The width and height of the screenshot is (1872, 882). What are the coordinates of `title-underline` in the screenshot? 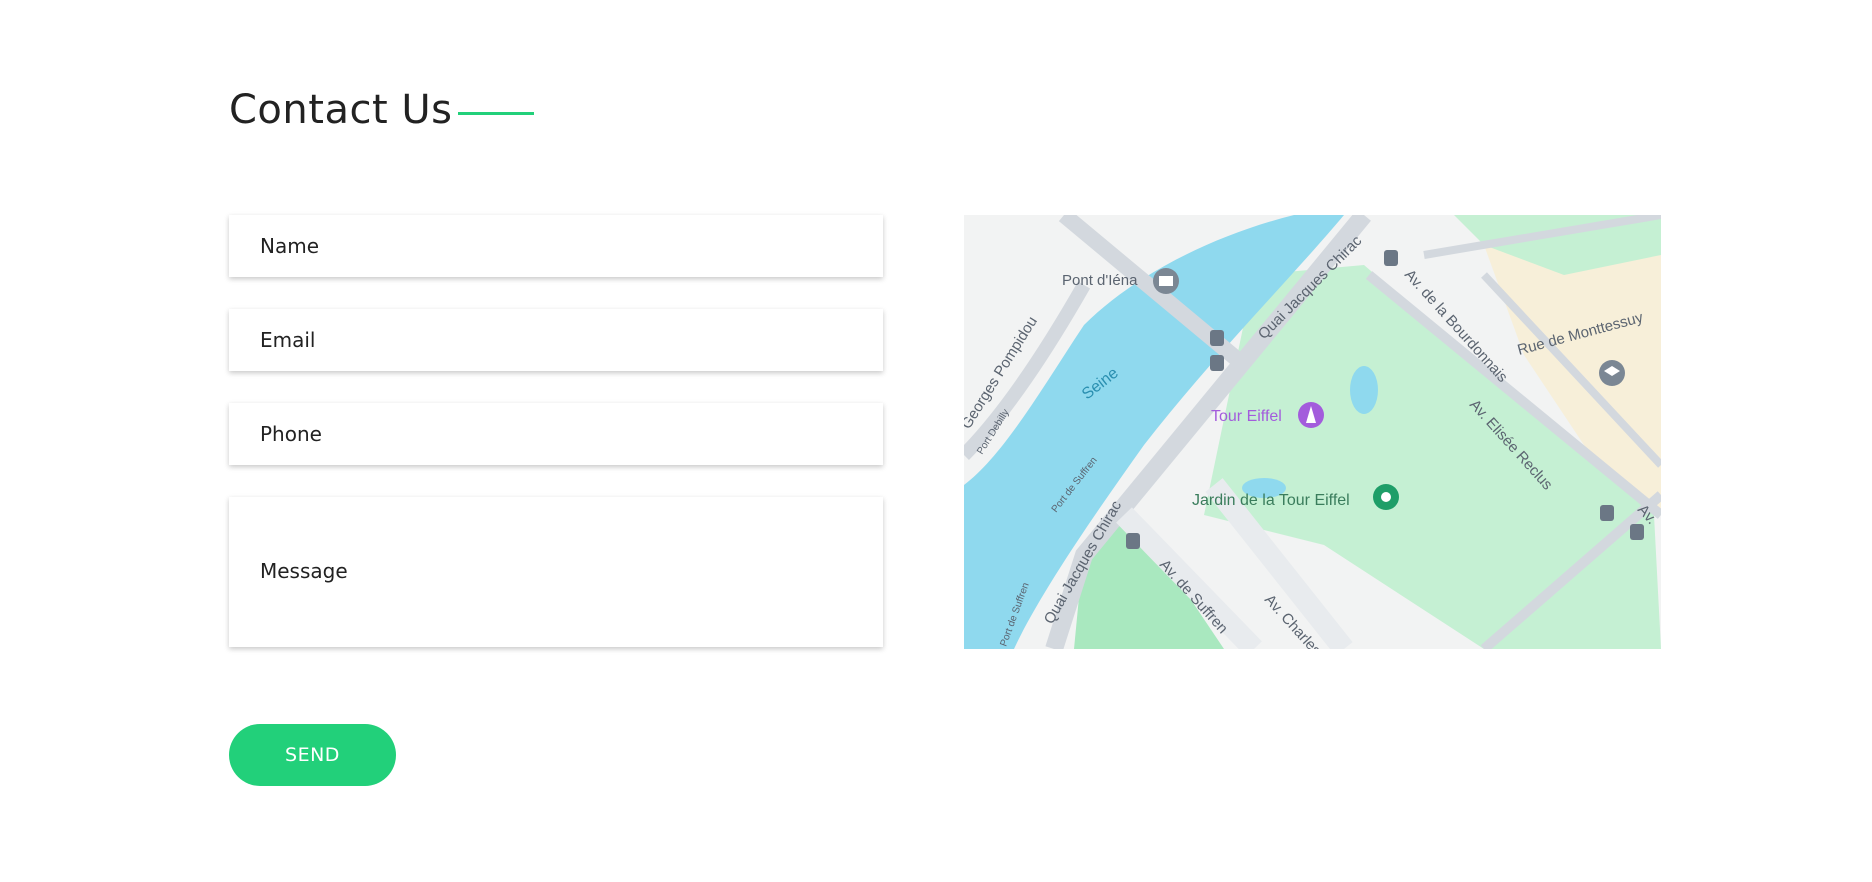 It's located at (496, 113).